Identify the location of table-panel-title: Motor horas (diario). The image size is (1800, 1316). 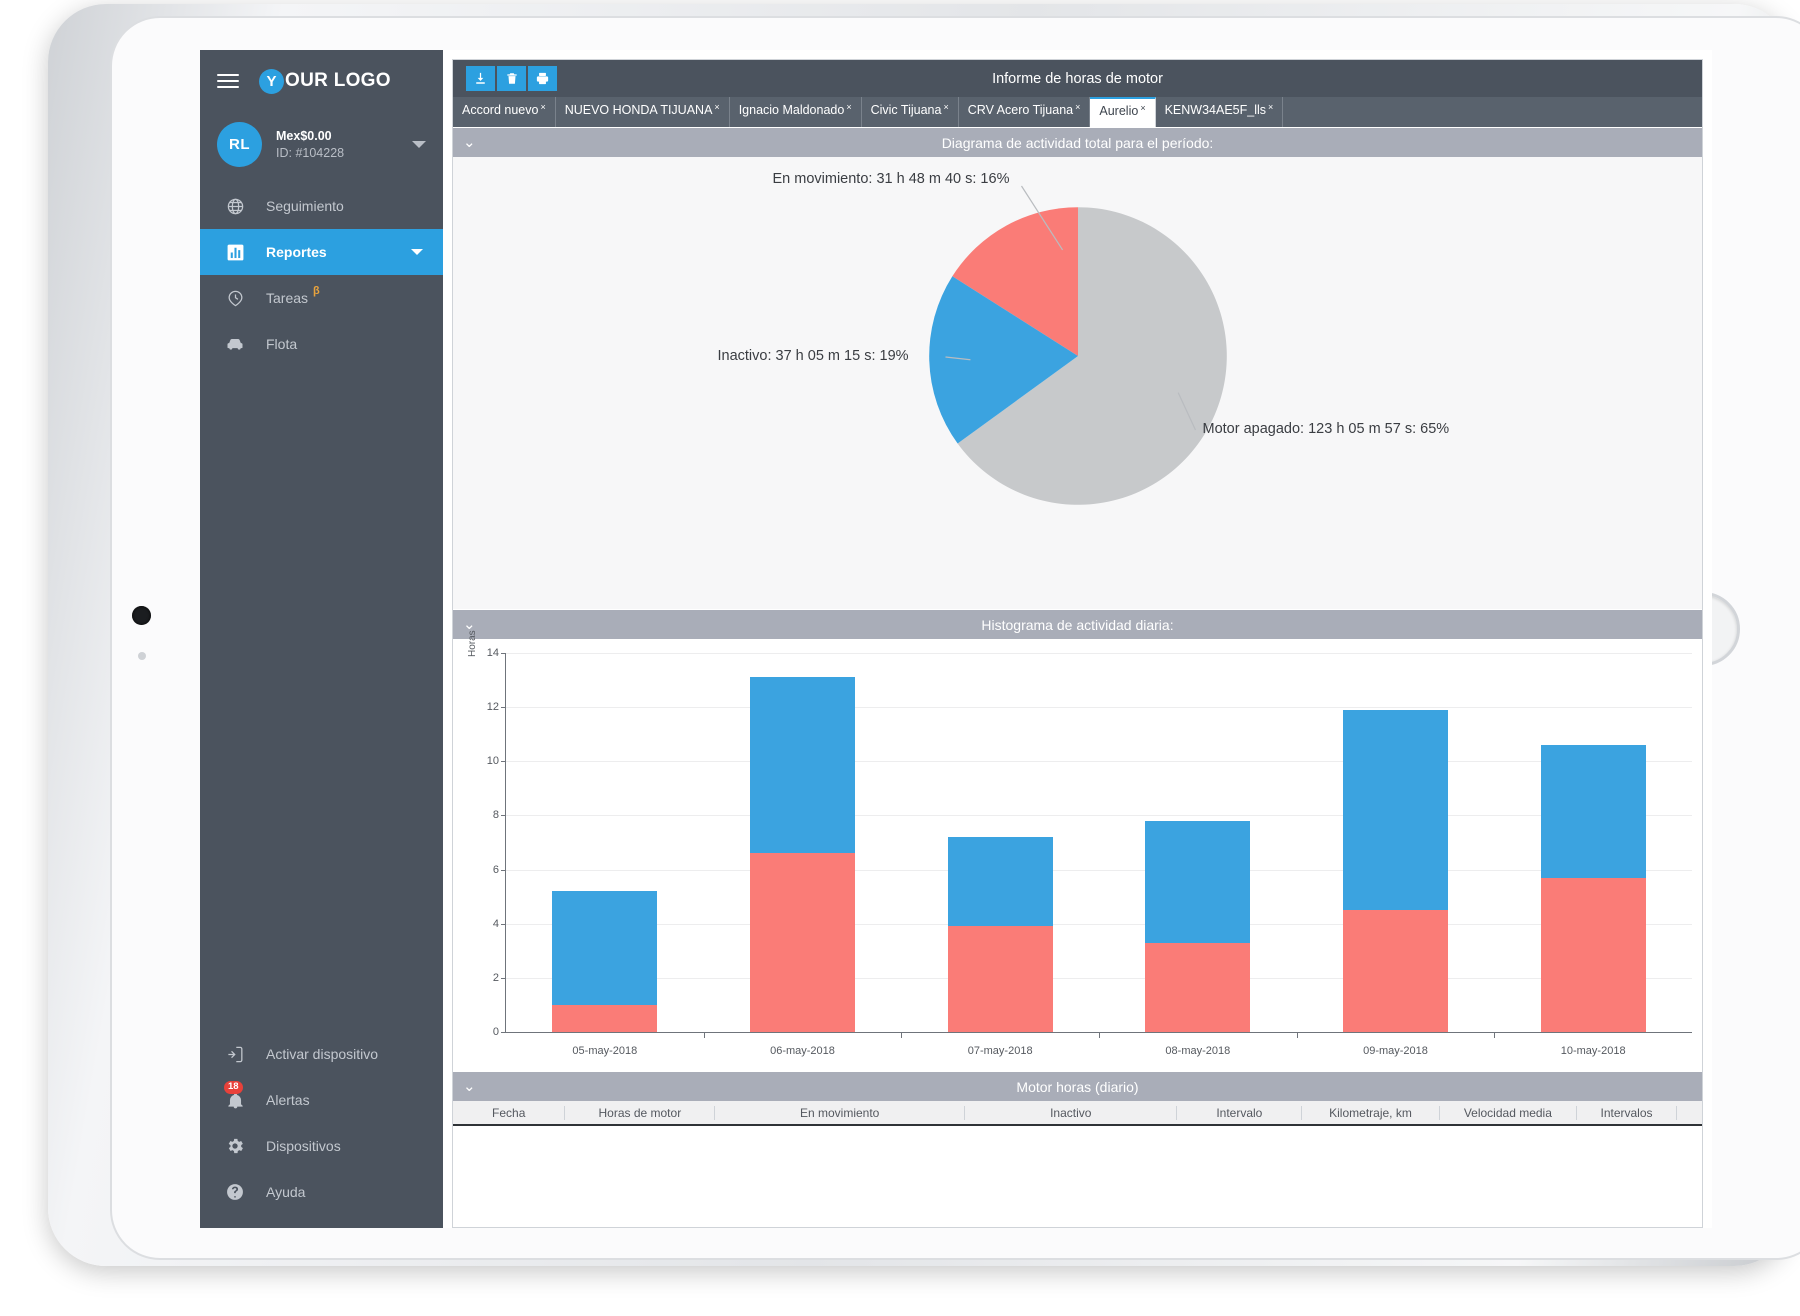
(1077, 1086).